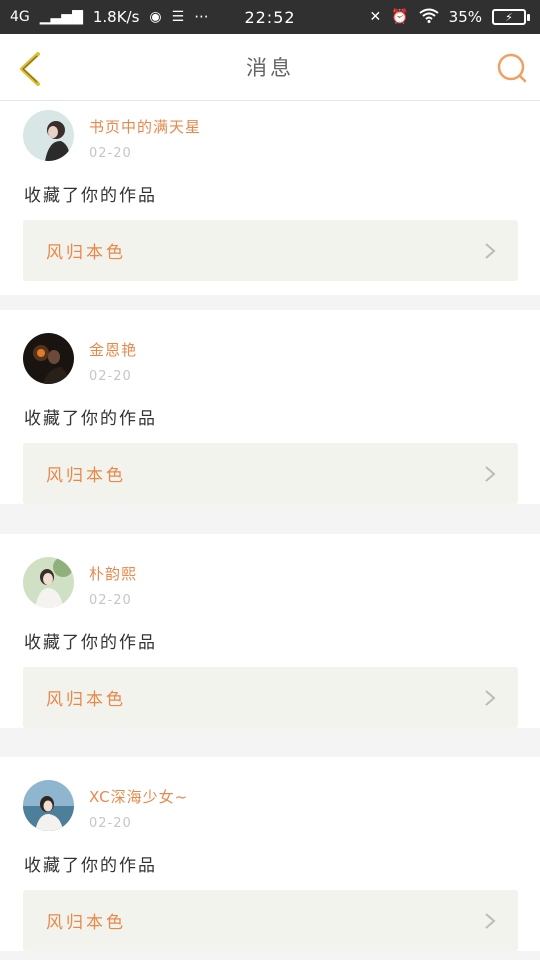  I want to click on search-icon, so click(512, 68).